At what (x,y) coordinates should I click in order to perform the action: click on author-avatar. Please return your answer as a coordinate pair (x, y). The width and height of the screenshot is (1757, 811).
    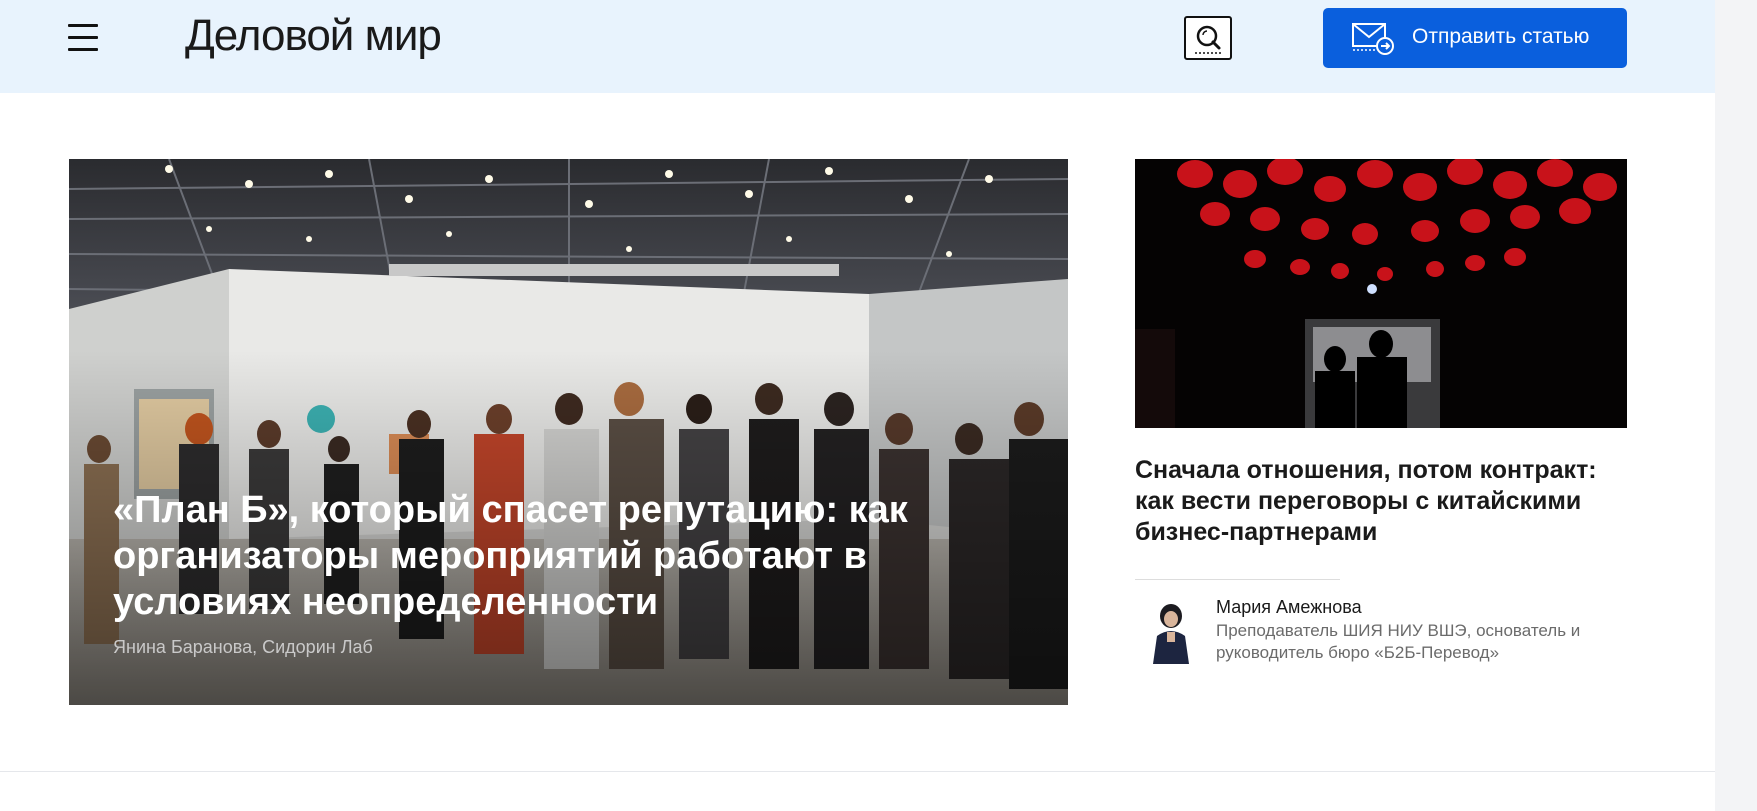
    Looking at the image, I should click on (1171, 632).